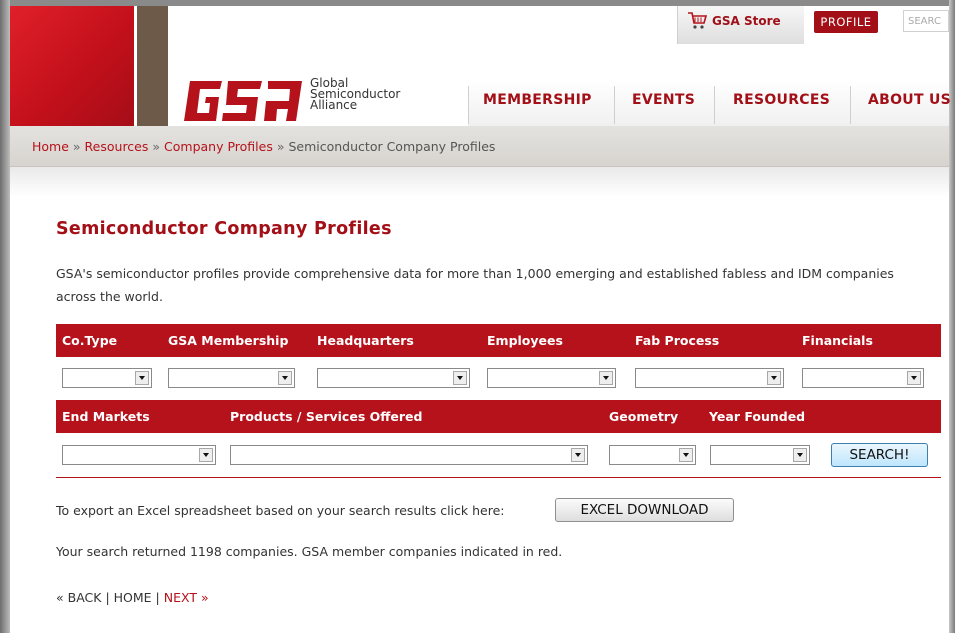 This screenshot has width=955, height=633. What do you see at coordinates (152, 66) in the screenshot?
I see `brand-brown-bar` at bounding box center [152, 66].